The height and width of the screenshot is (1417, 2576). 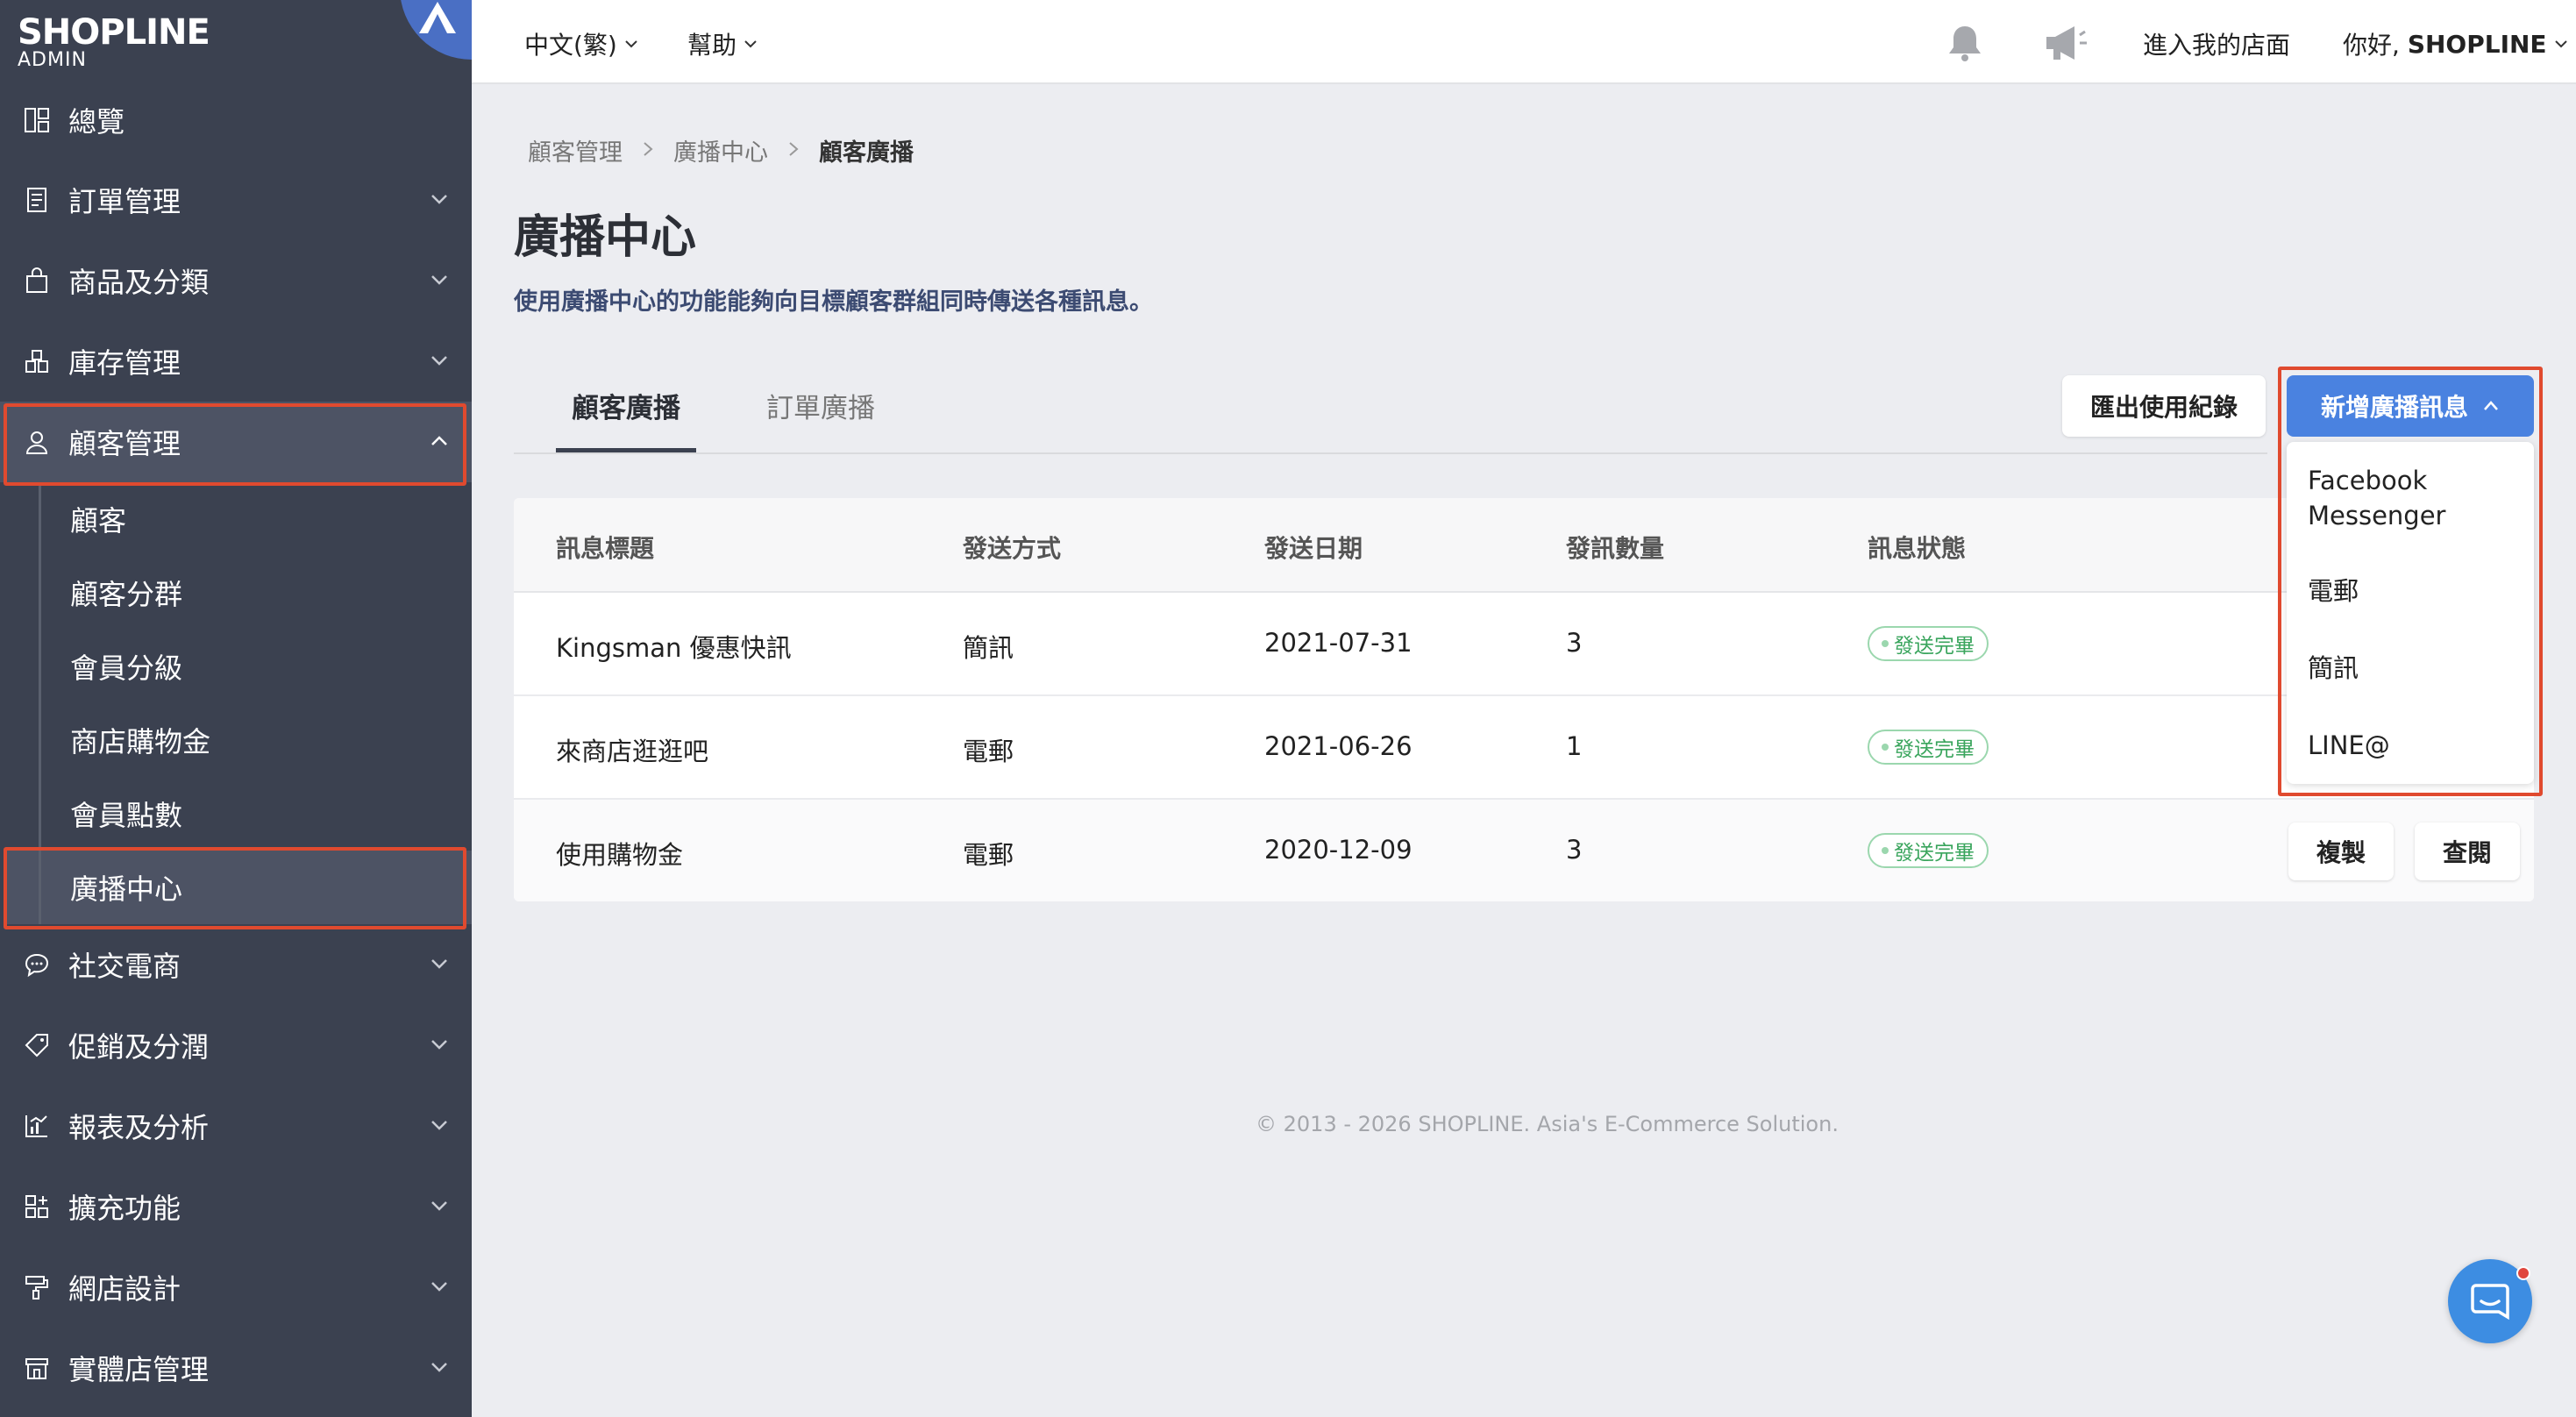 I want to click on top-bar: 中文(繁) 幫助 進入我的店面 你好, SHOPLINE, so click(x=1524, y=42).